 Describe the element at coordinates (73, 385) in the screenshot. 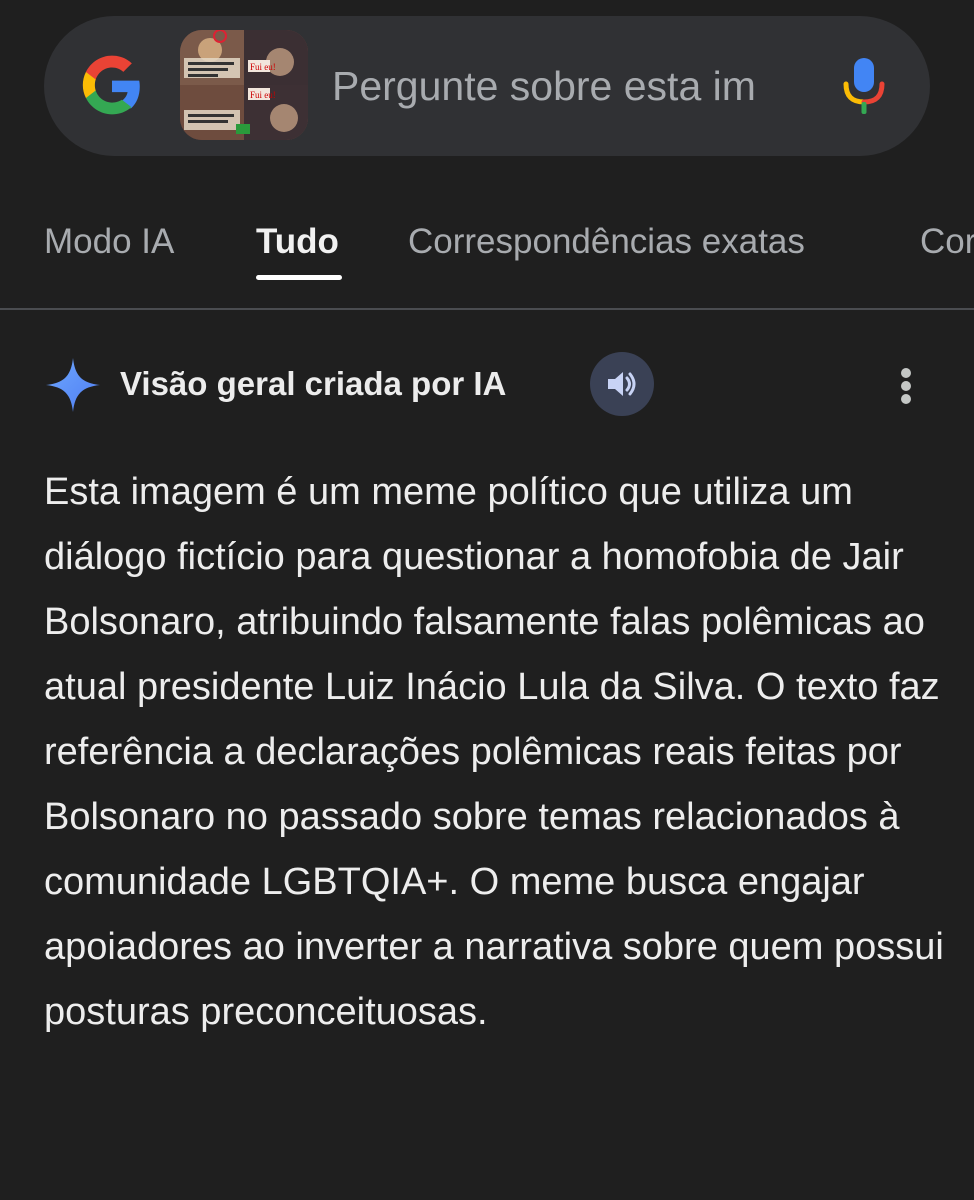

I see `sparkle-icon` at that location.